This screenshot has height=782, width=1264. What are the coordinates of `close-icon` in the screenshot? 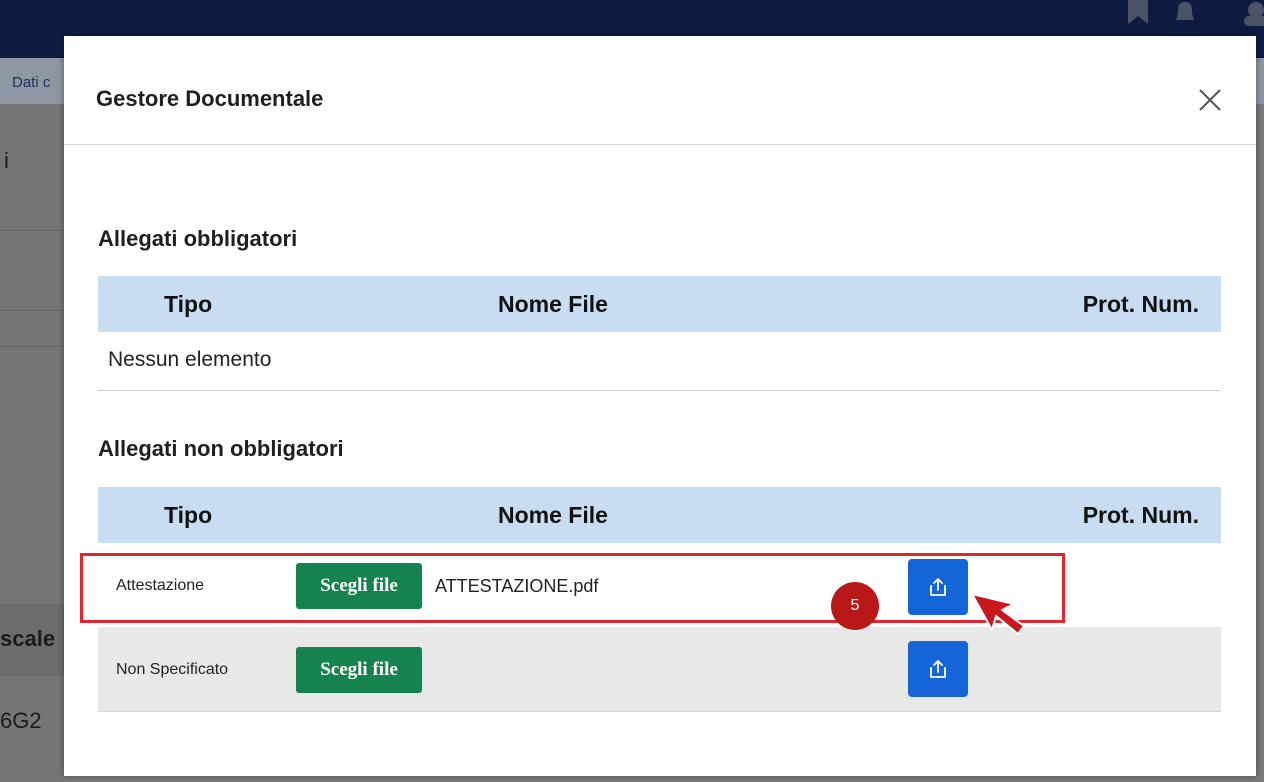 It's located at (1210, 100).